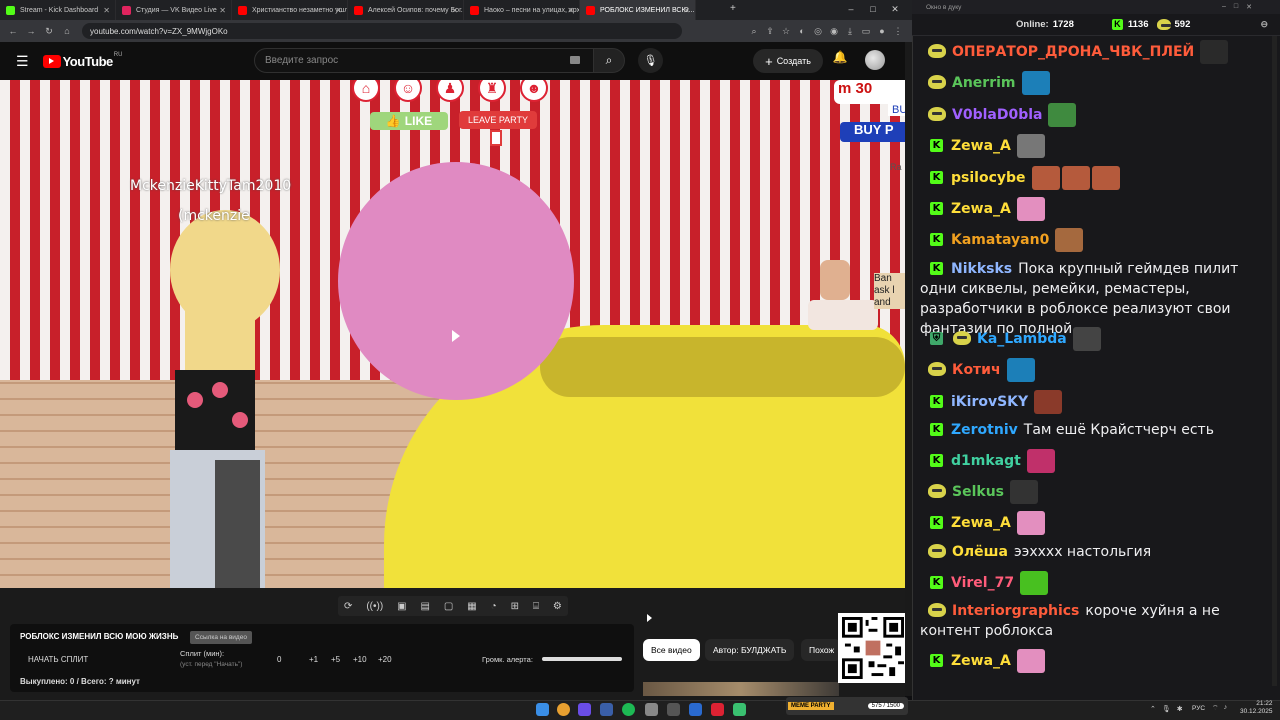  Describe the element at coordinates (1153, 709) in the screenshot. I see `tray-arrow-icon: ⌃` at that location.